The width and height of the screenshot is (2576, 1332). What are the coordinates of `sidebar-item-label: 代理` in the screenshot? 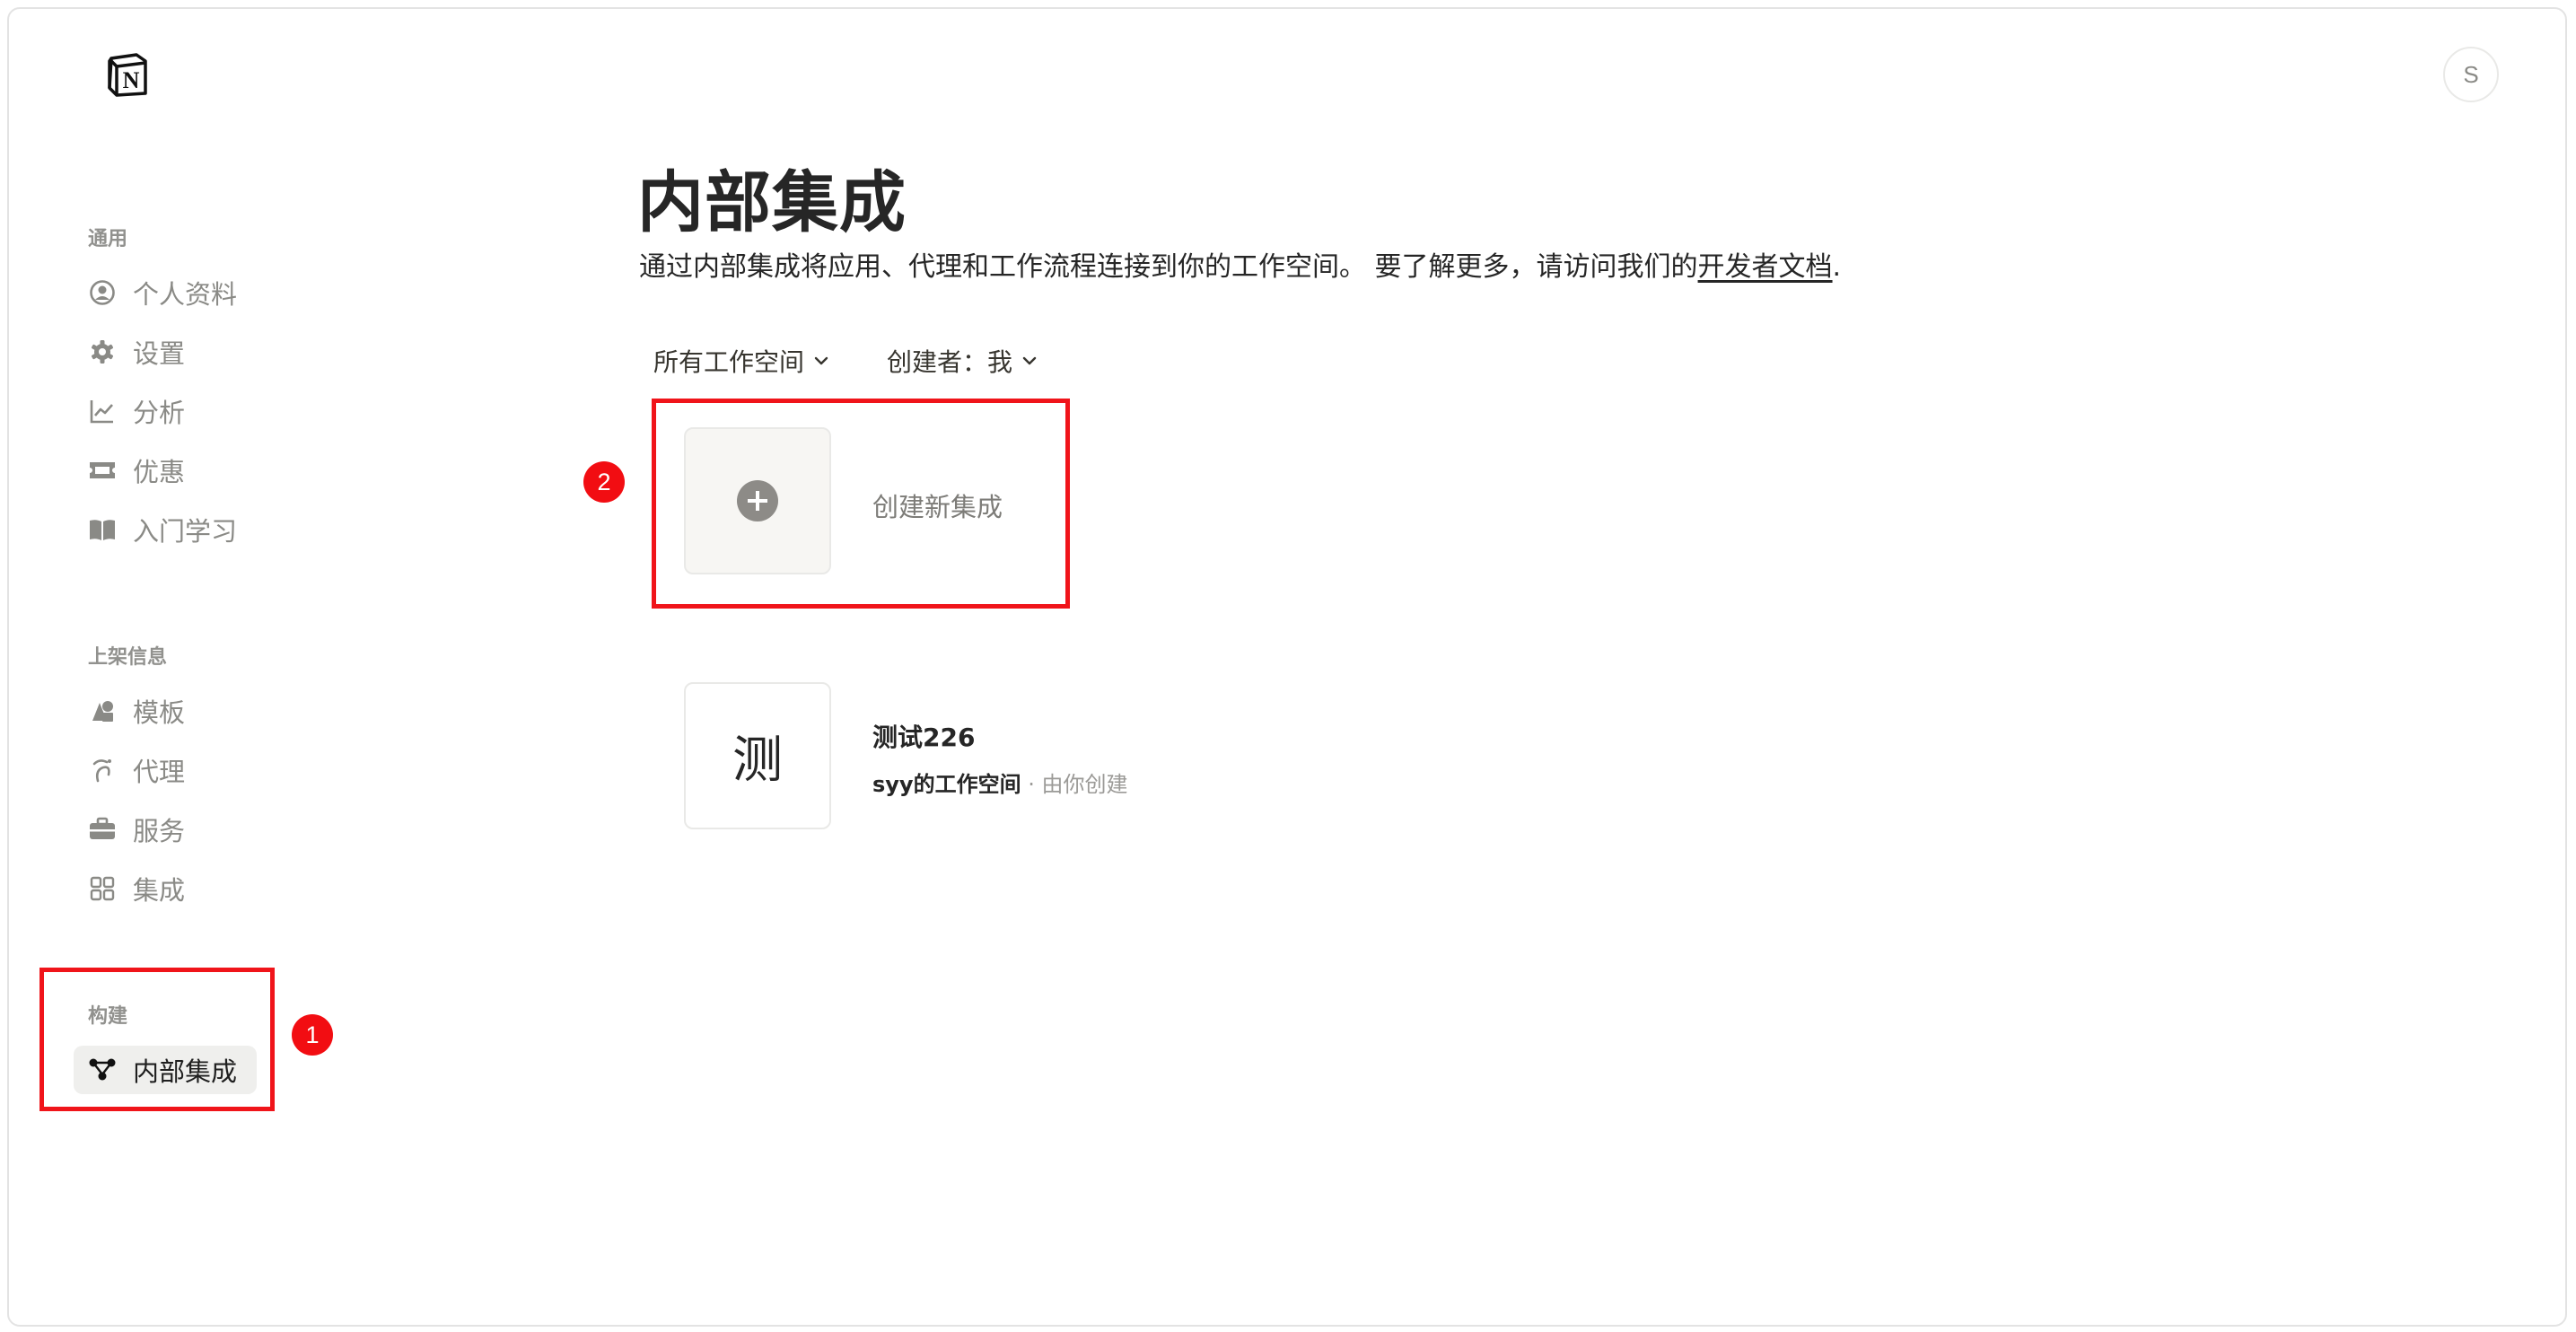 It's located at (159, 772).